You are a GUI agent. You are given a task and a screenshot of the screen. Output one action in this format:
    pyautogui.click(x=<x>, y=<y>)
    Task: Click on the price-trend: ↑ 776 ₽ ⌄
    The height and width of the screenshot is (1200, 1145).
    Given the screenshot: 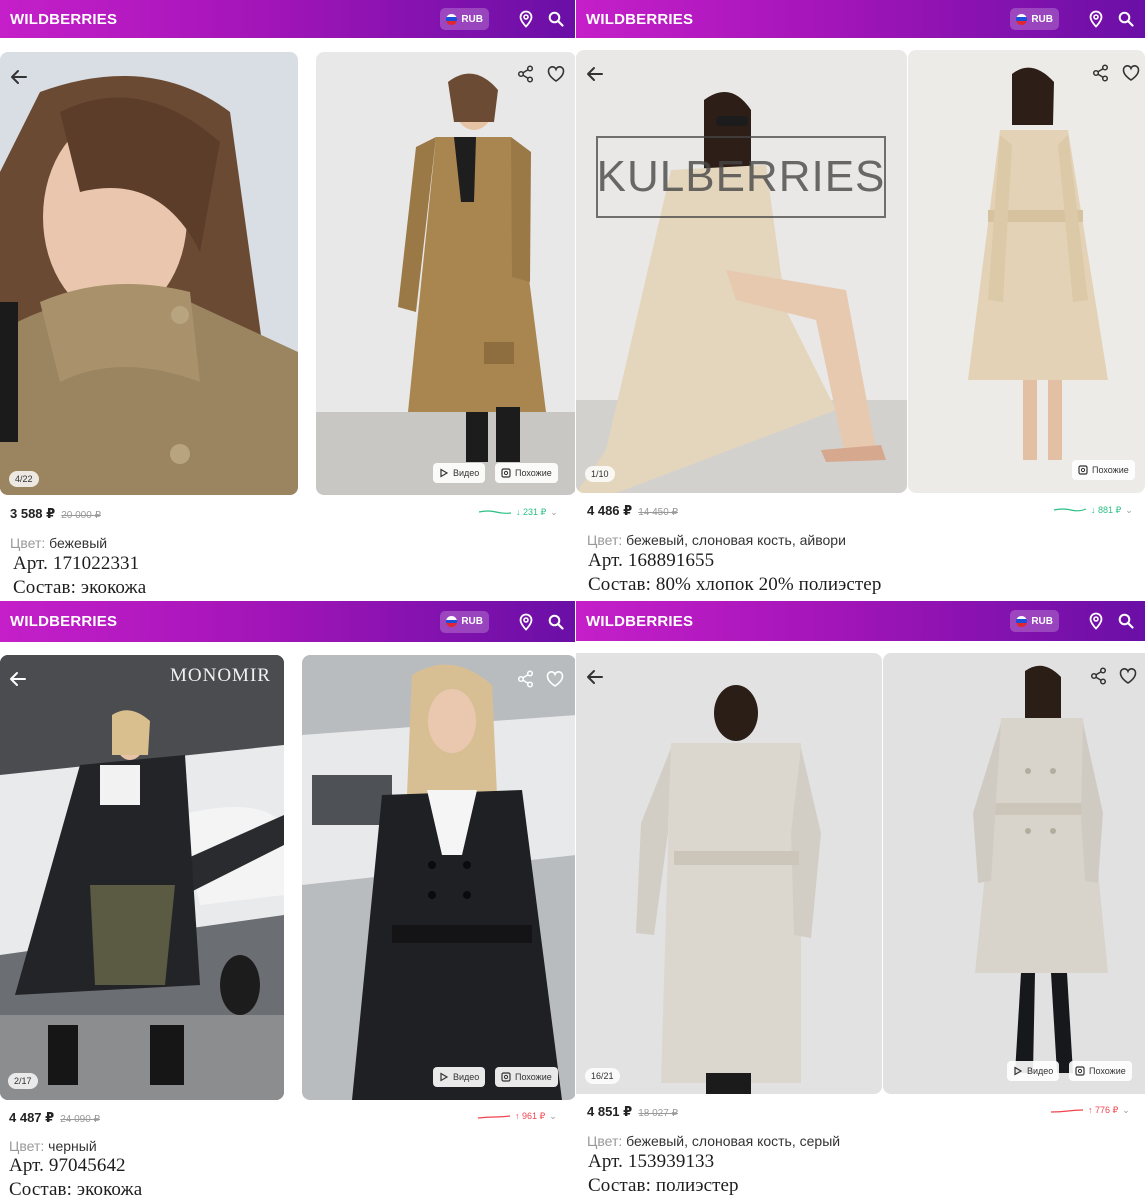 What is the action you would take?
    pyautogui.click(x=1090, y=1110)
    